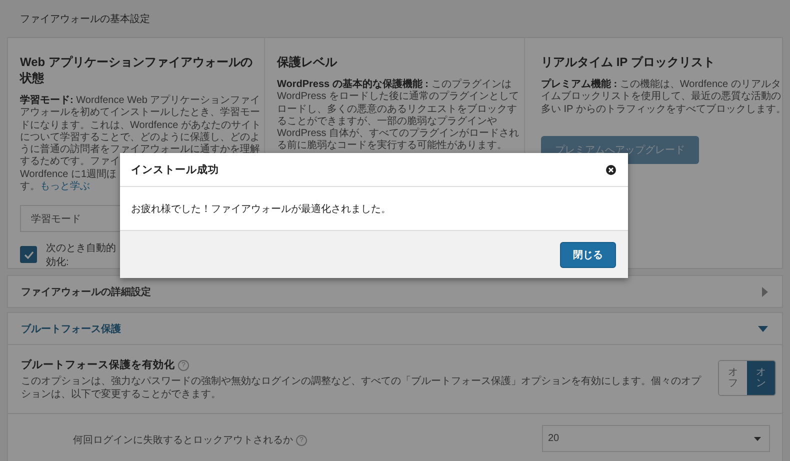 The height and width of the screenshot is (461, 790). What do you see at coordinates (611, 169) in the screenshot?
I see `close-icon` at bounding box center [611, 169].